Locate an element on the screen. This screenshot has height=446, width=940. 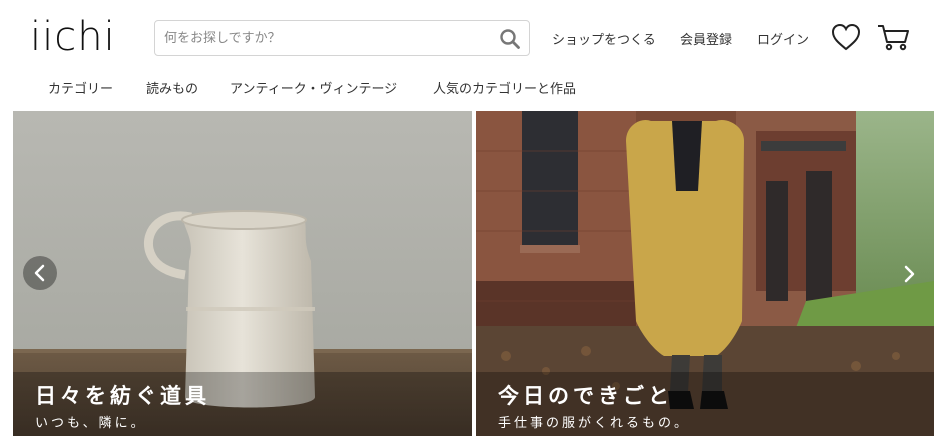
slide-subtitle: 手仕事の服がくれるもの。 is located at coordinates (594, 423).